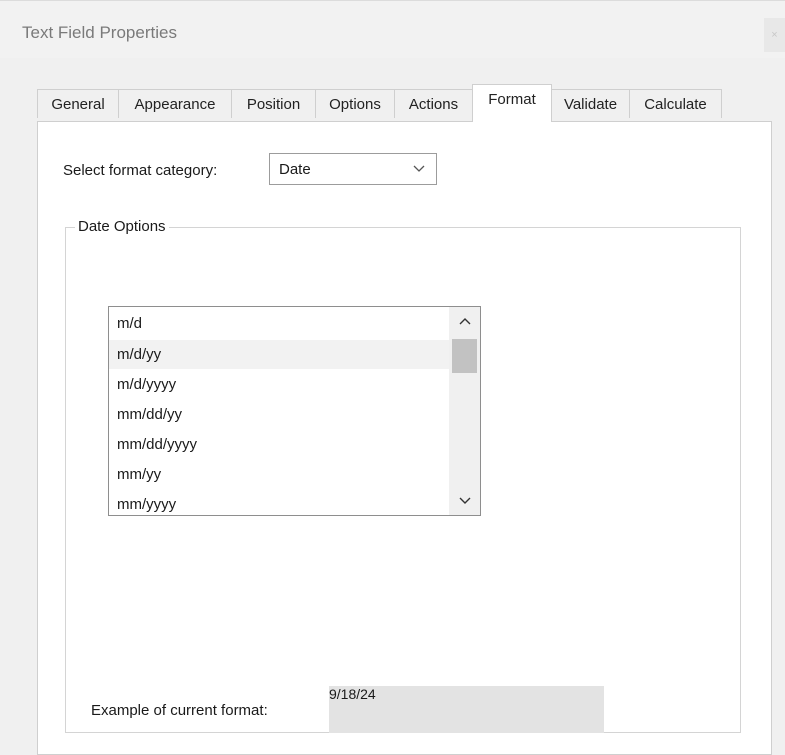 The height and width of the screenshot is (755, 785). I want to click on scroll-down-button, so click(464, 501).